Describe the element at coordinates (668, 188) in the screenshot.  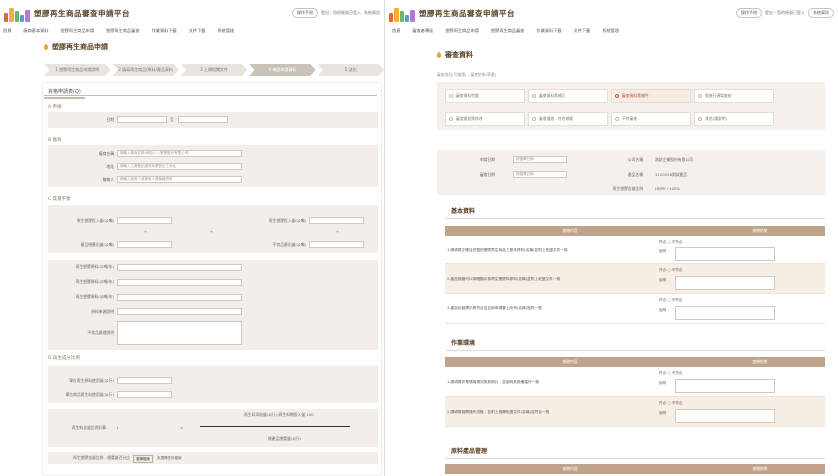
I see `ratio-value: HDPE / 100%` at that location.